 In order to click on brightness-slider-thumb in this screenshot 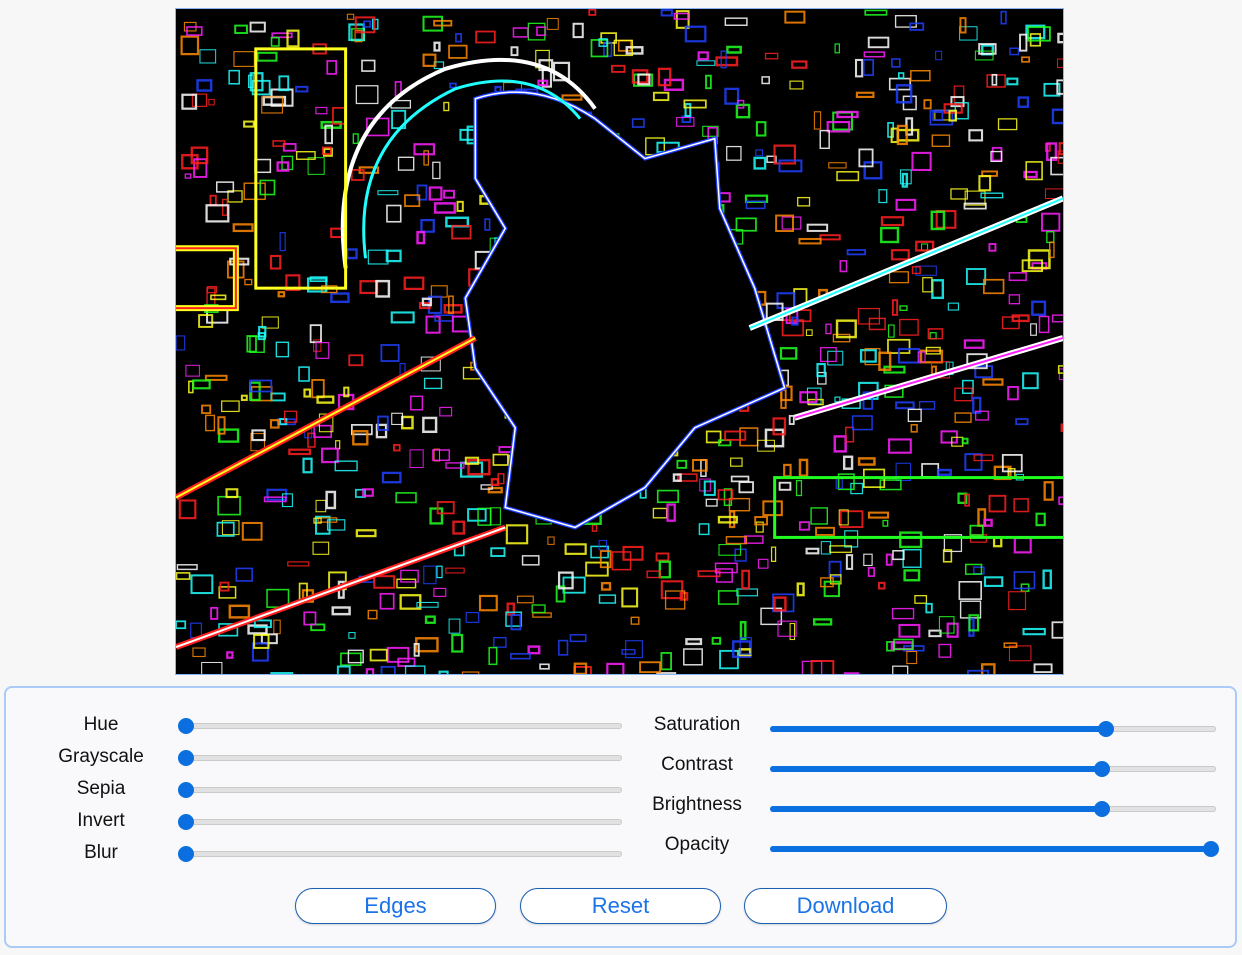, I will do `click(1102, 809)`.